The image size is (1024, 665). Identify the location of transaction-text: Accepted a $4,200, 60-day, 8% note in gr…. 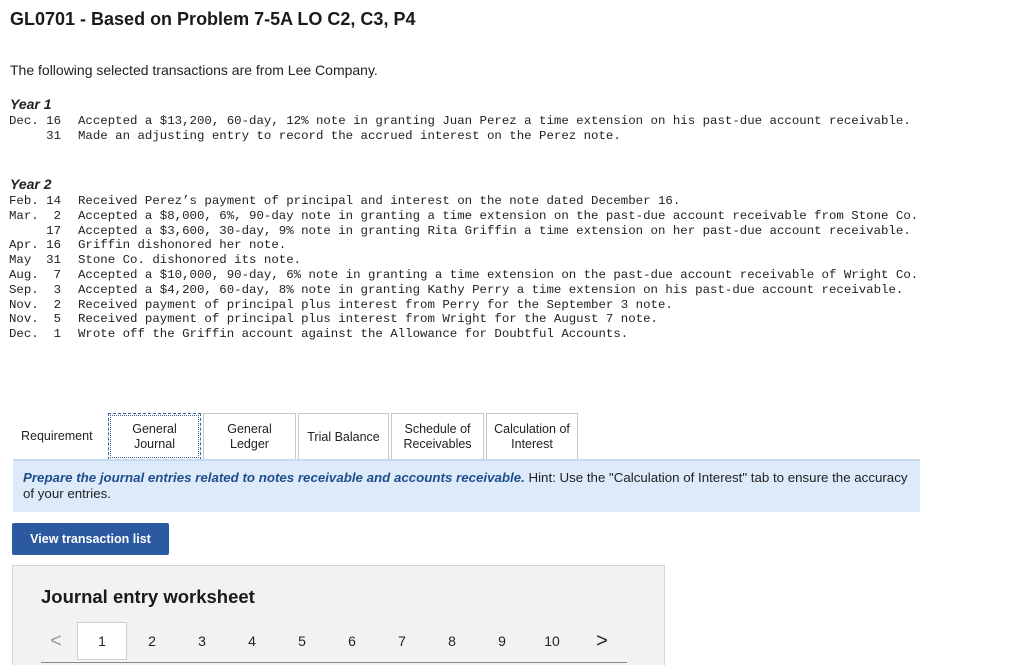
(491, 289).